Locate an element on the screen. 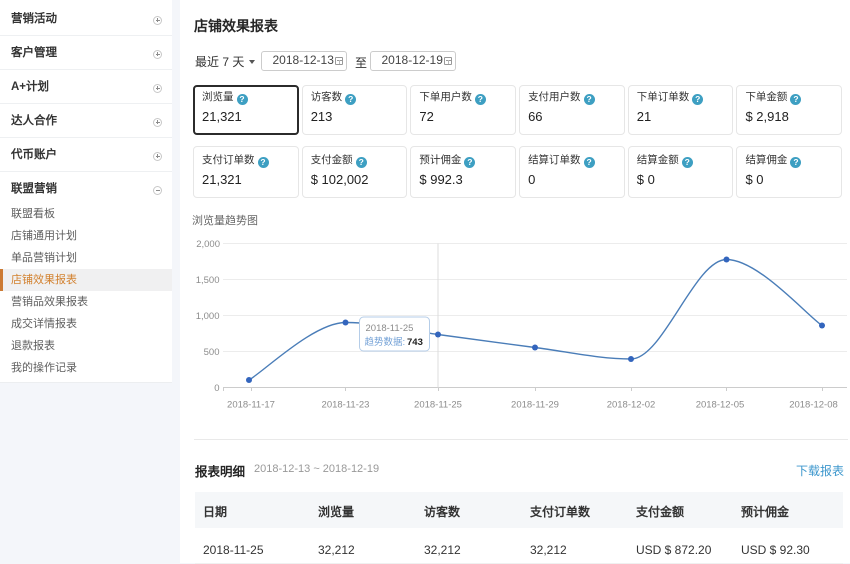  svg-text: 743 is located at coordinates (415, 342).